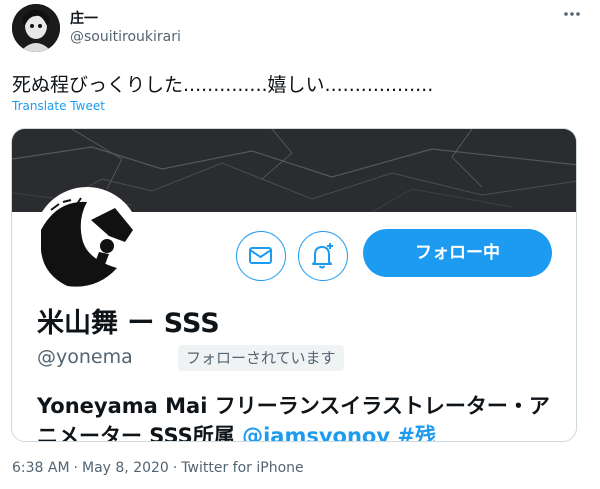 The image size is (600, 489). I want to click on tweet-meta: 6:38 AM · May 8, 2020 · Twitter for iPhone, so click(158, 468).